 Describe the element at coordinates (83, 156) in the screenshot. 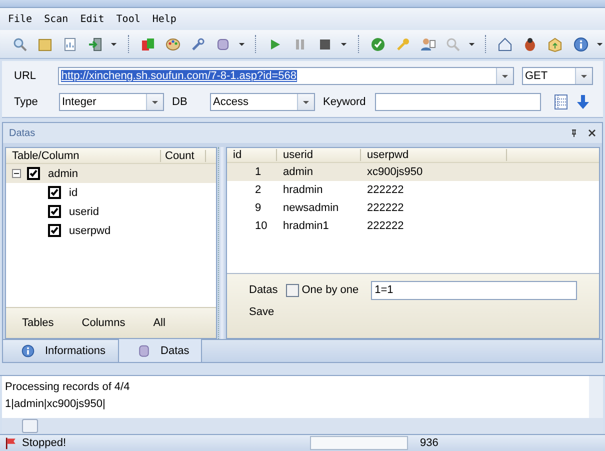

I see `column-header: Table/Column` at that location.